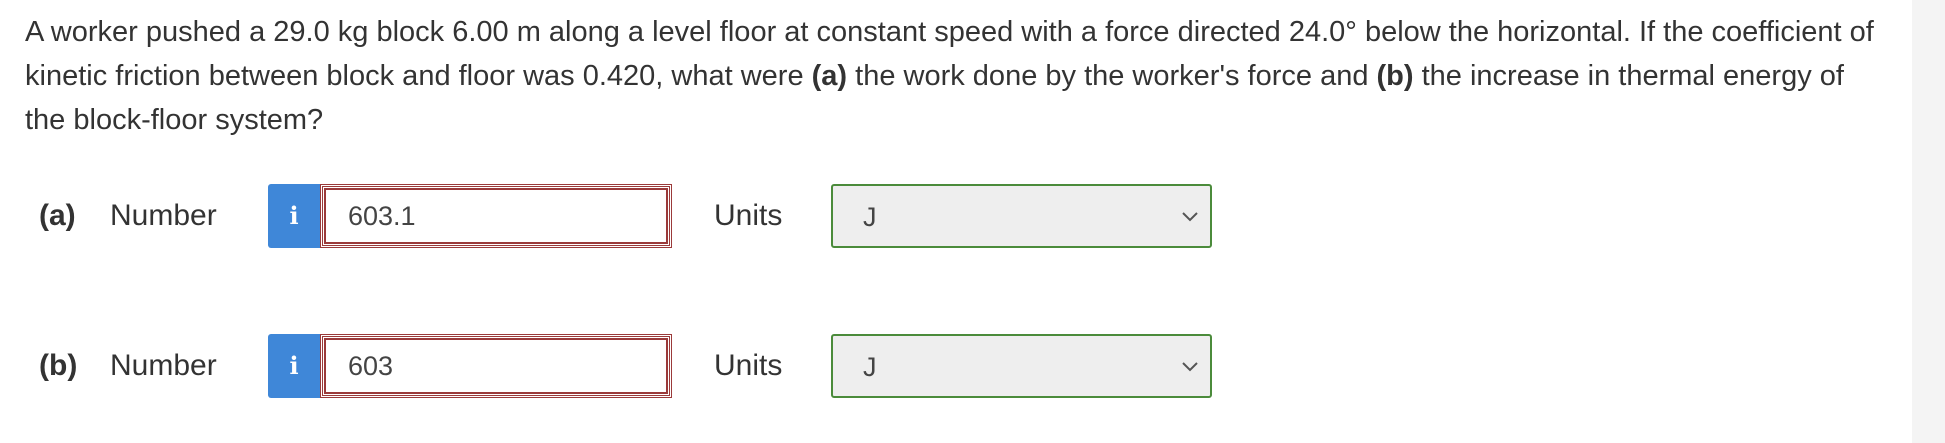  Describe the element at coordinates (496, 366) in the screenshot. I see `number-input-b` at that location.